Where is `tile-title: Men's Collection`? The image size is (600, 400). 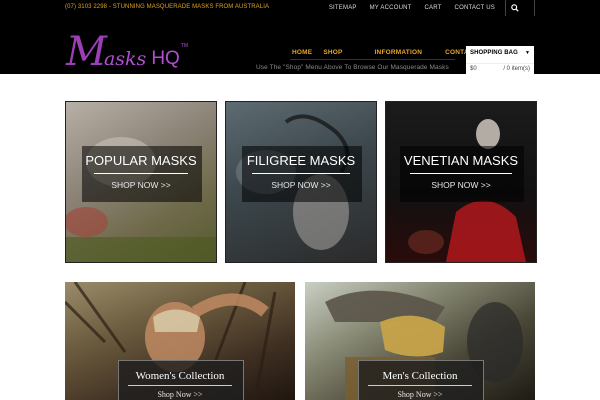 tile-title: Men's Collection is located at coordinates (420, 376).